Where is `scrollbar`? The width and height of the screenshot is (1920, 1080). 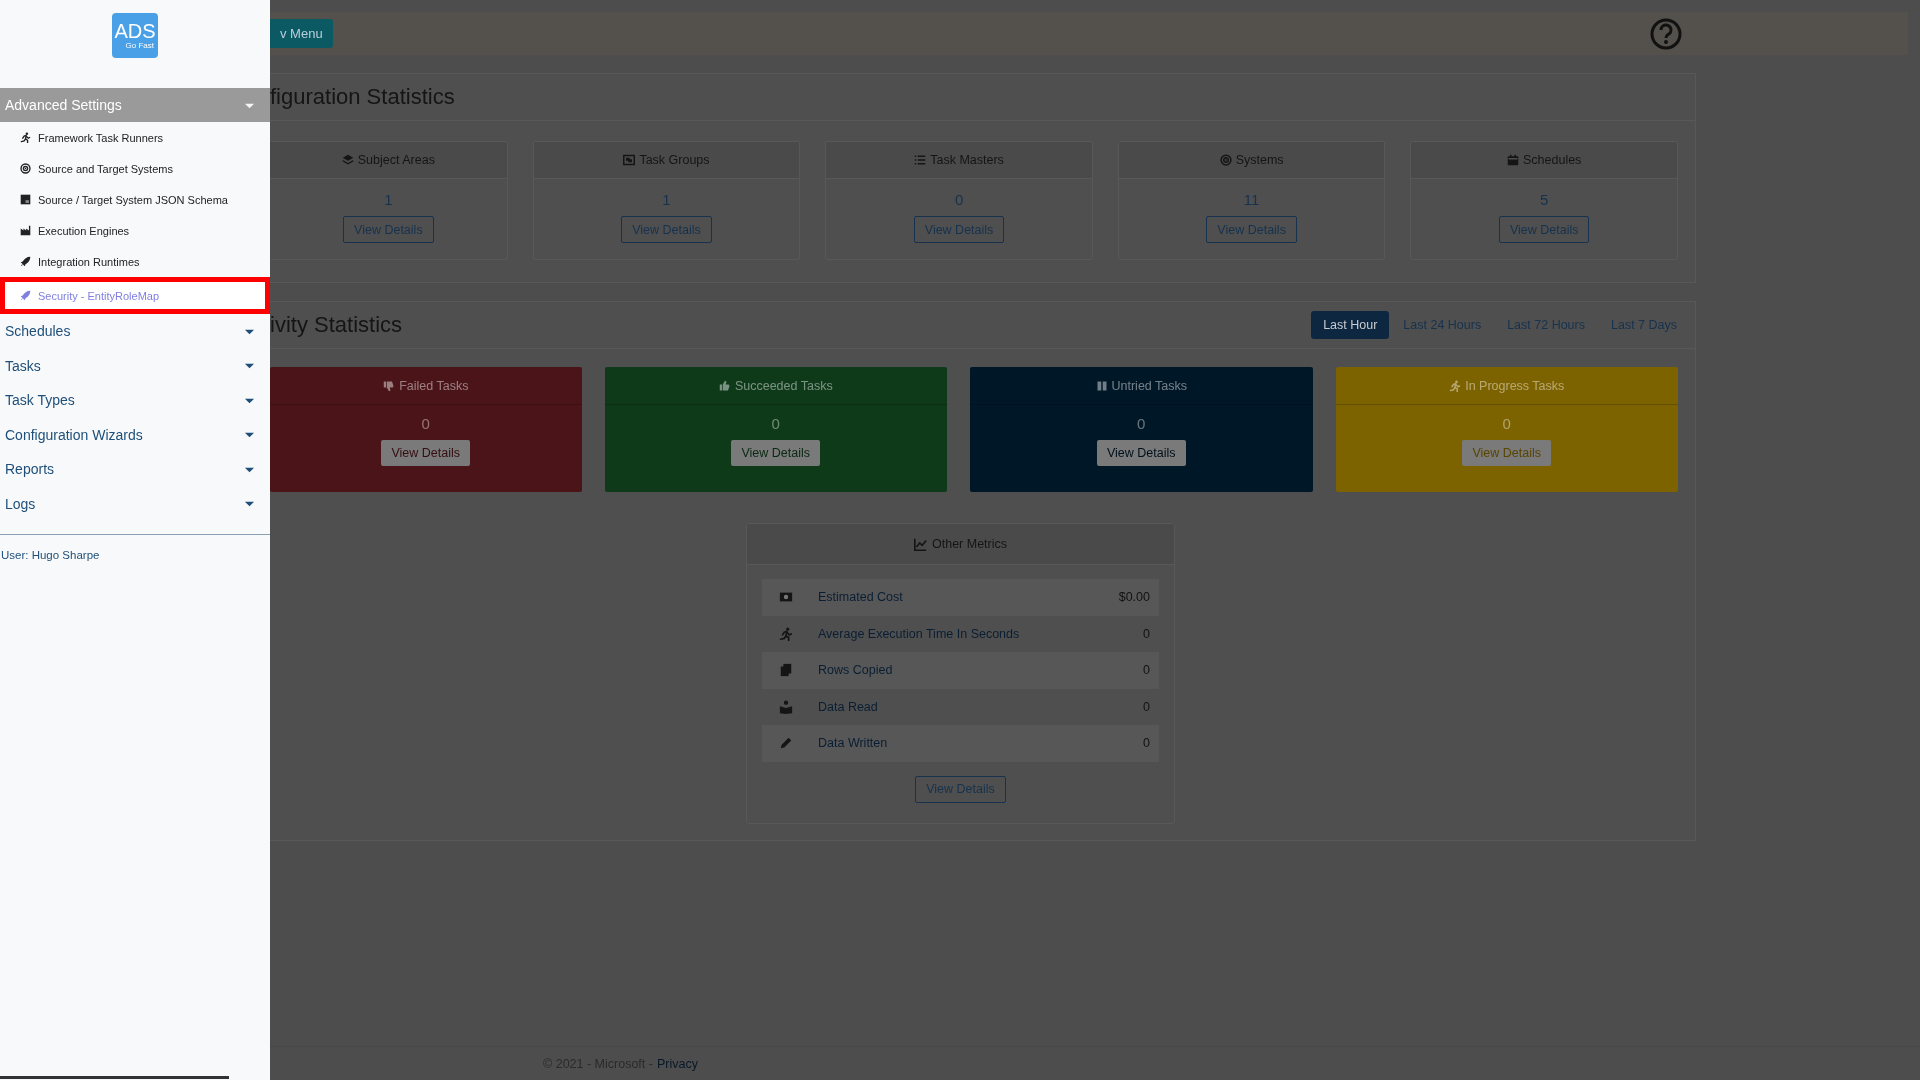
scrollbar is located at coordinates (114, 1077).